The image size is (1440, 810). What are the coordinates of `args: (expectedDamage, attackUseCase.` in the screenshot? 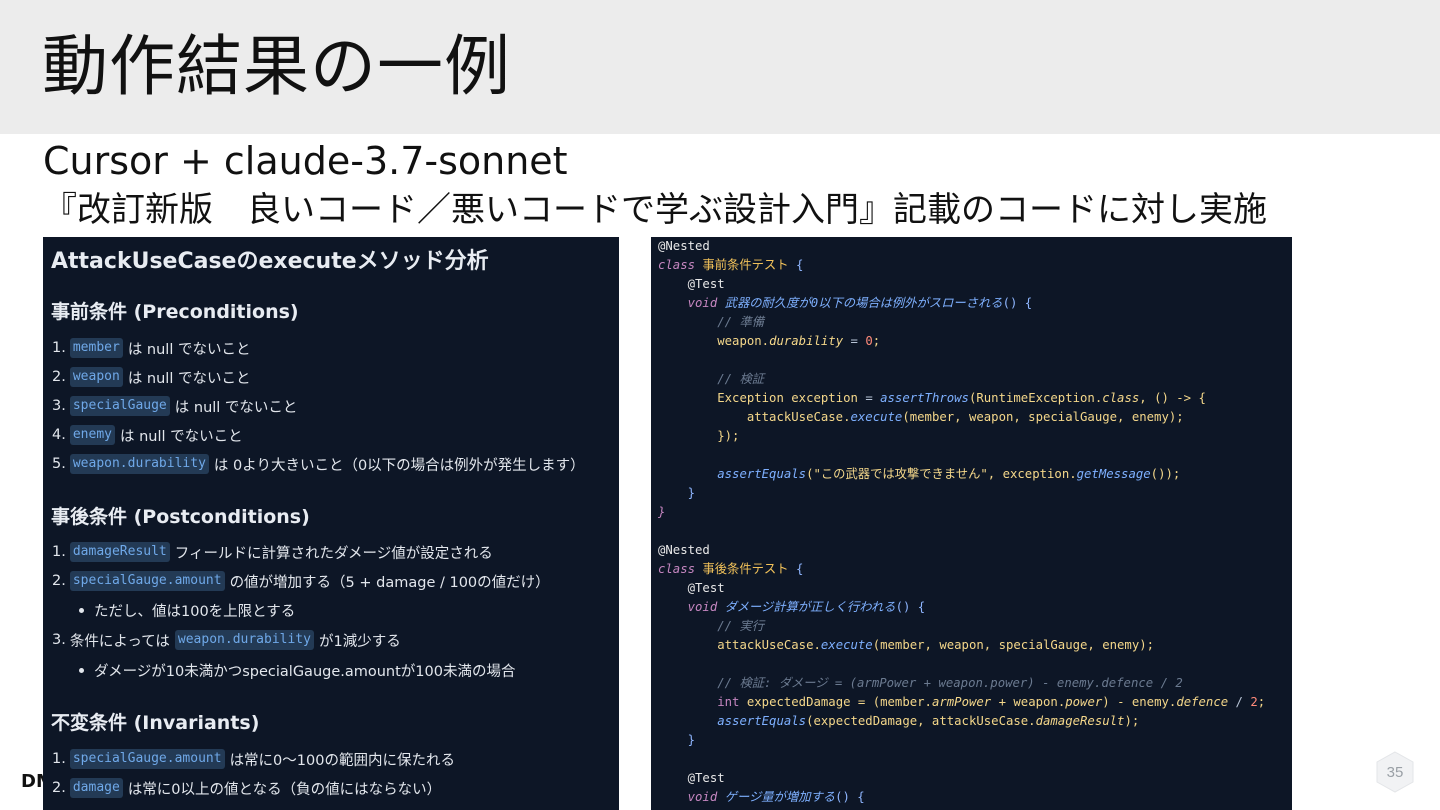 It's located at (921, 721).